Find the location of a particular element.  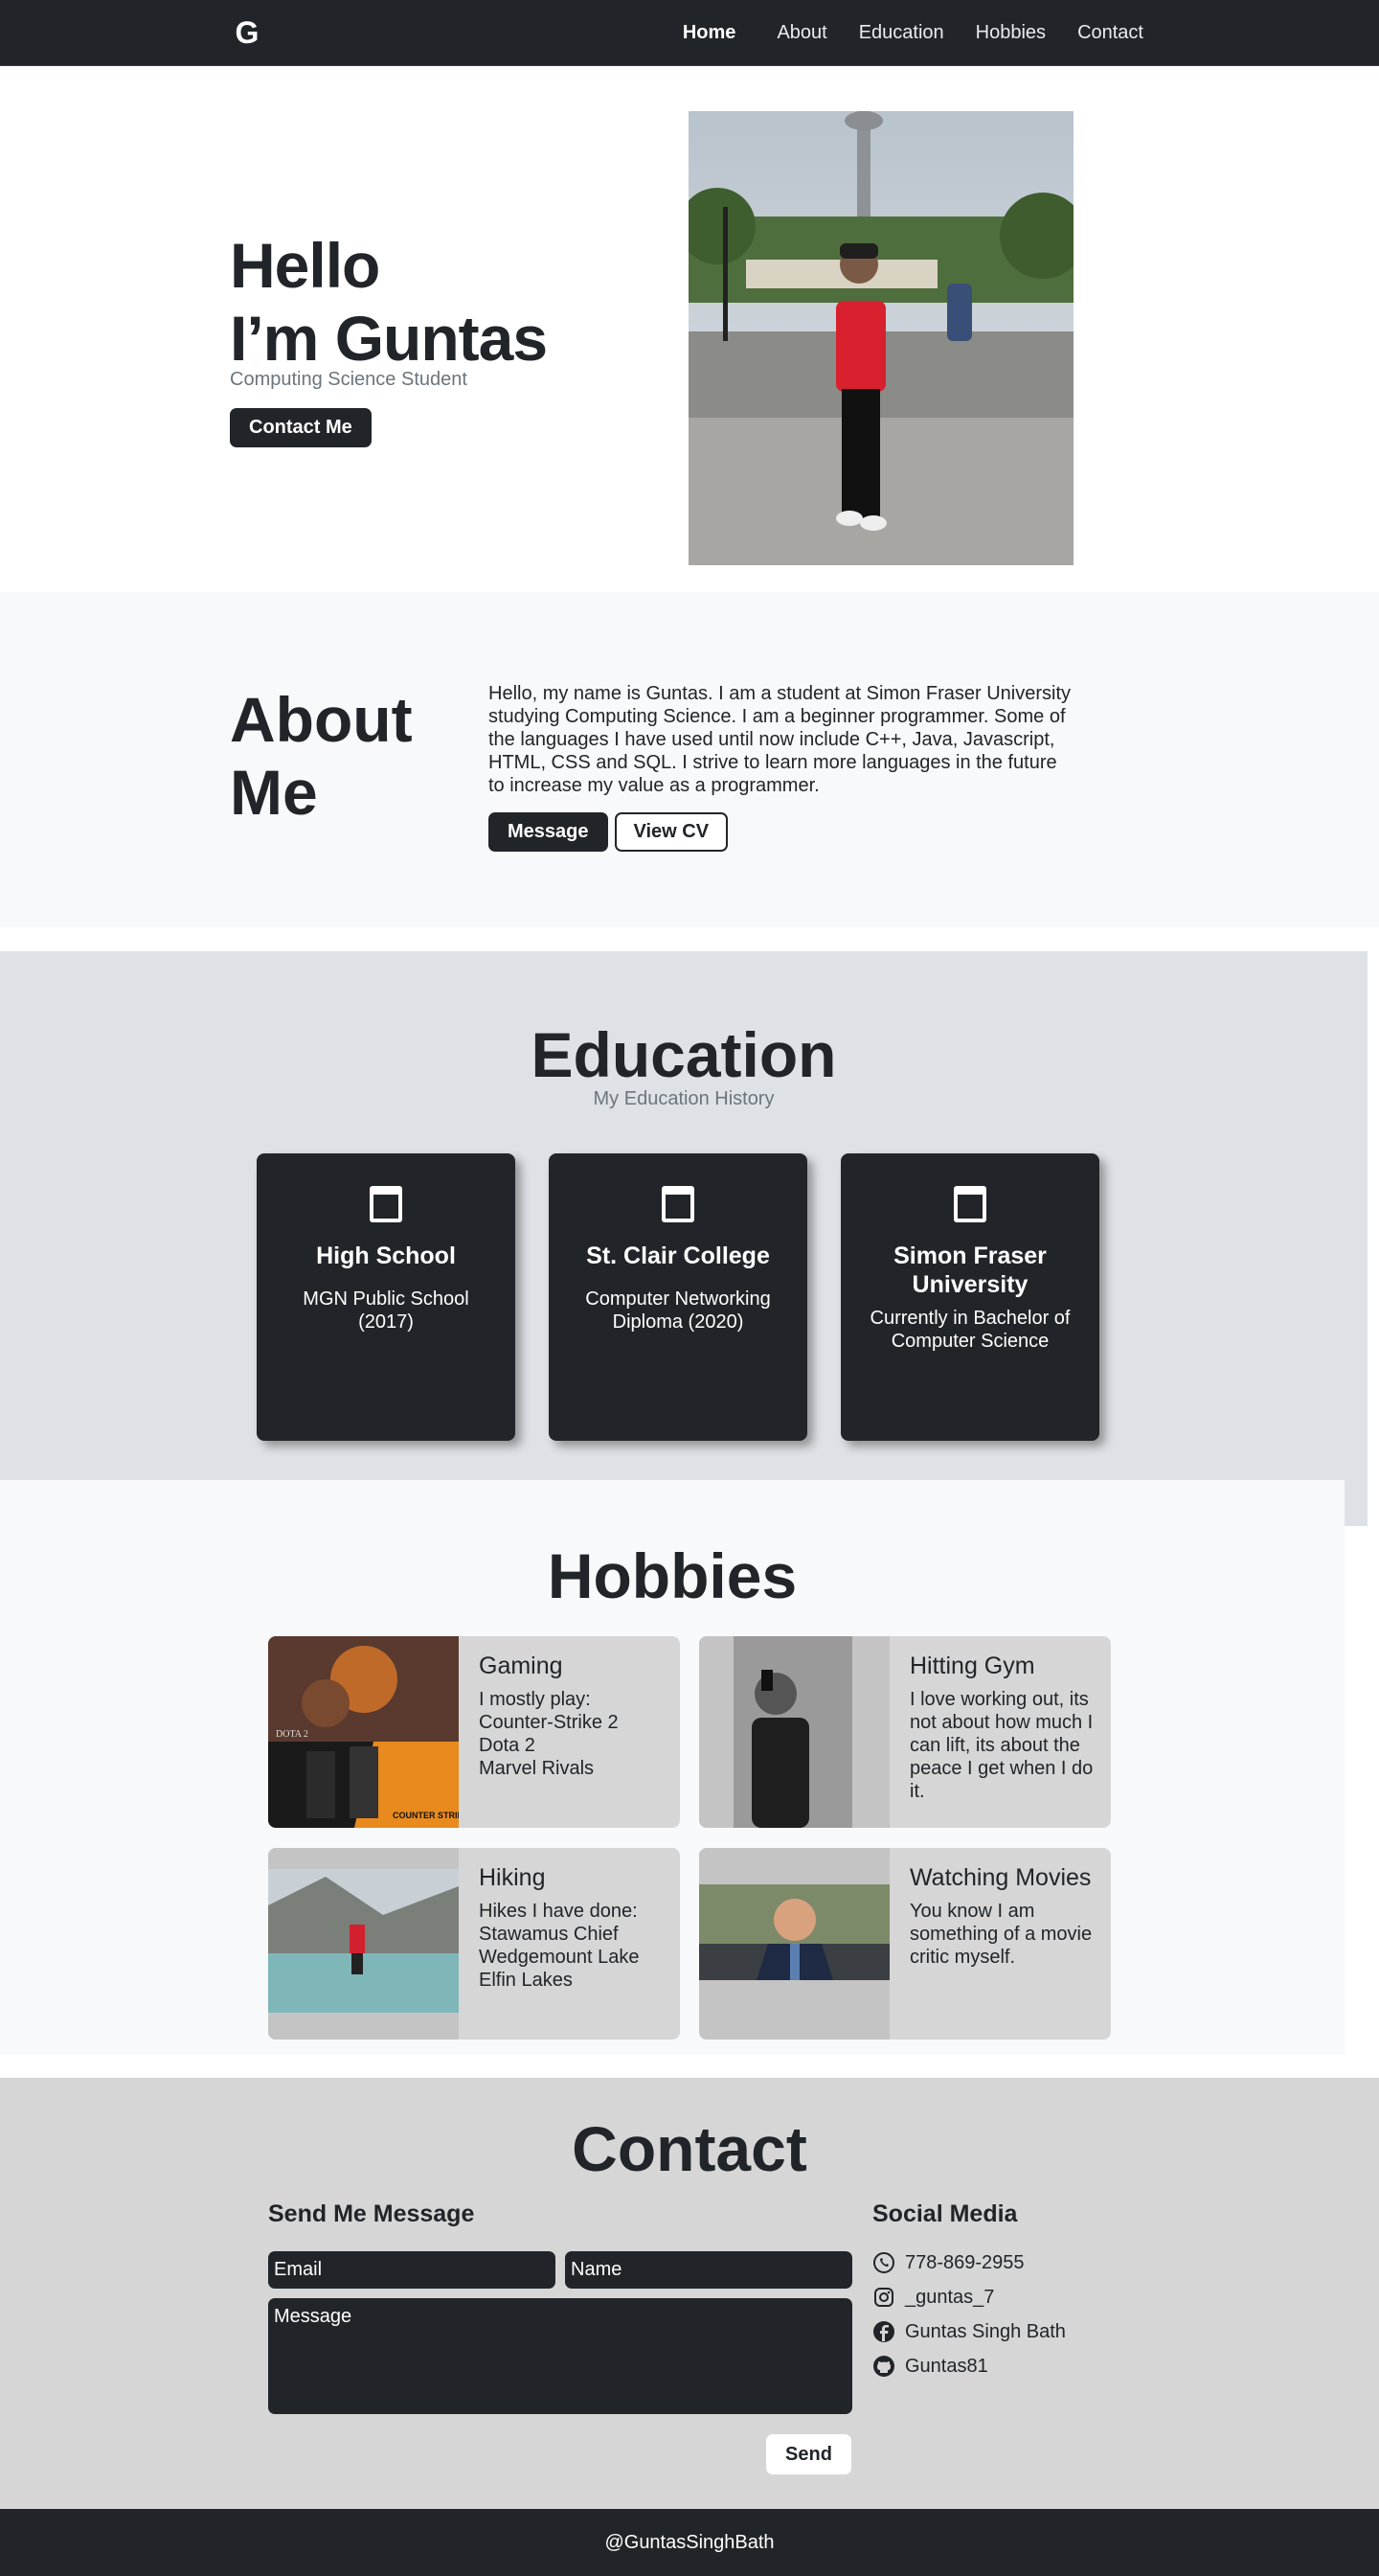

hero-heading: Hello I’m Guntas is located at coordinates (389, 302).